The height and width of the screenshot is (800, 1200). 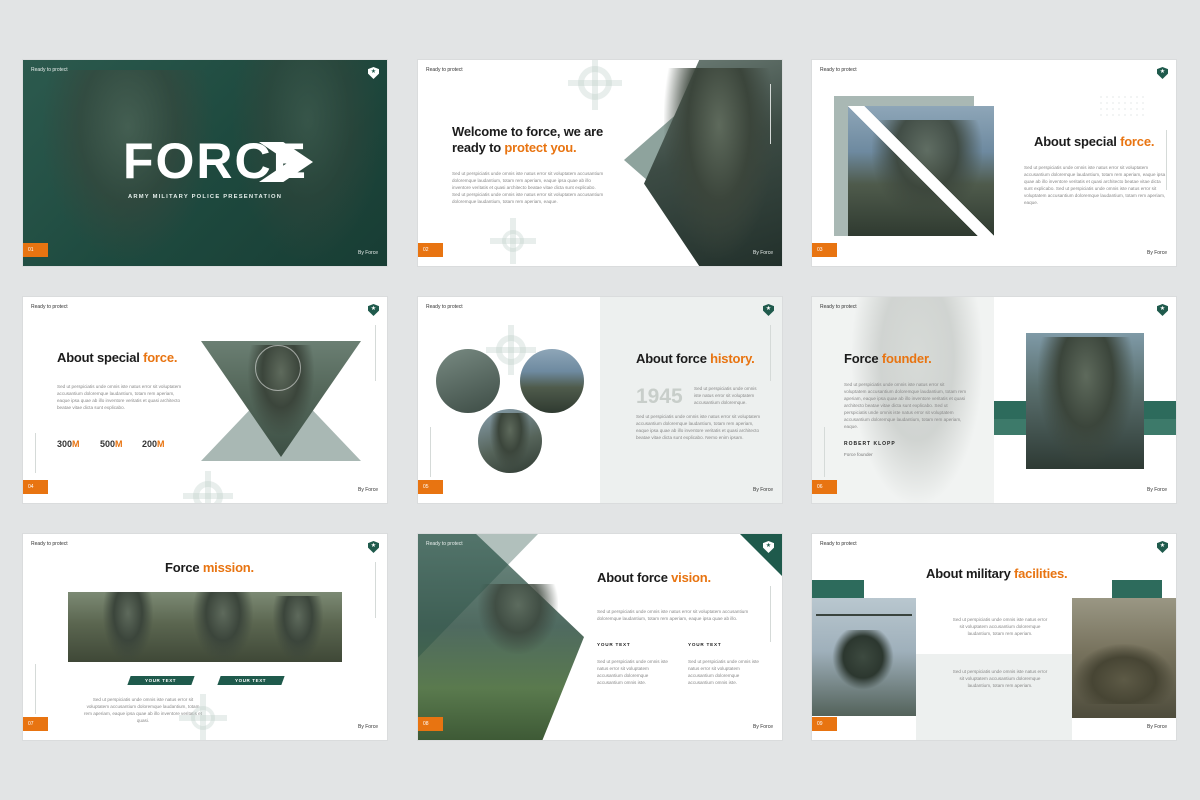 I want to click on founder-figure, so click(x=1086, y=402).